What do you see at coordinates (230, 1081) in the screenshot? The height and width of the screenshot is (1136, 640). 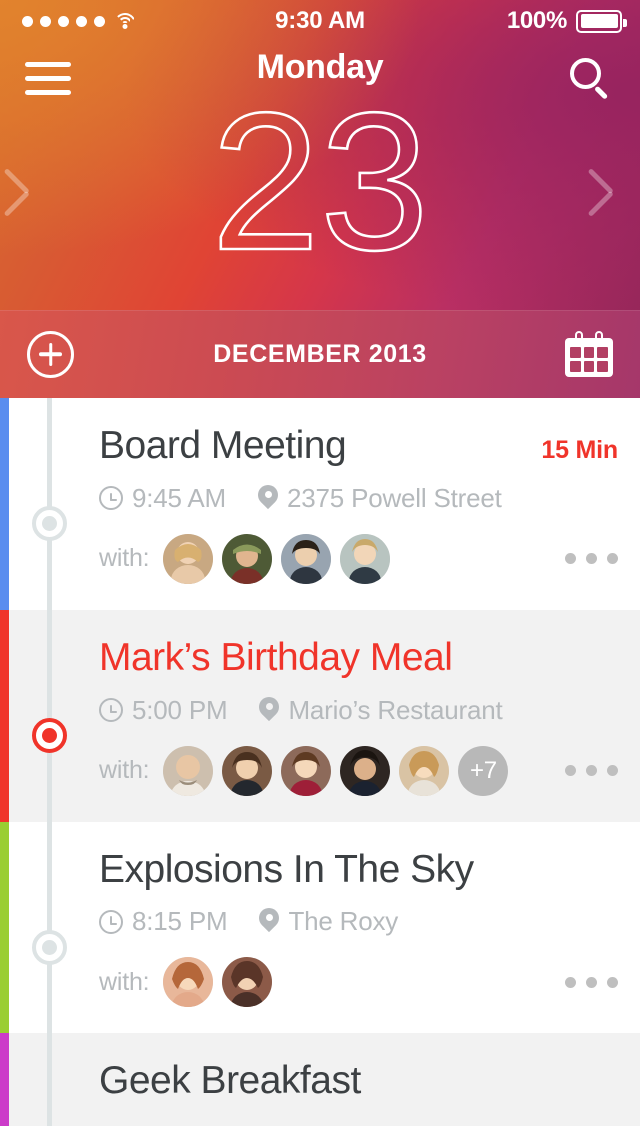 I see `event-title: Geek Breakfast` at bounding box center [230, 1081].